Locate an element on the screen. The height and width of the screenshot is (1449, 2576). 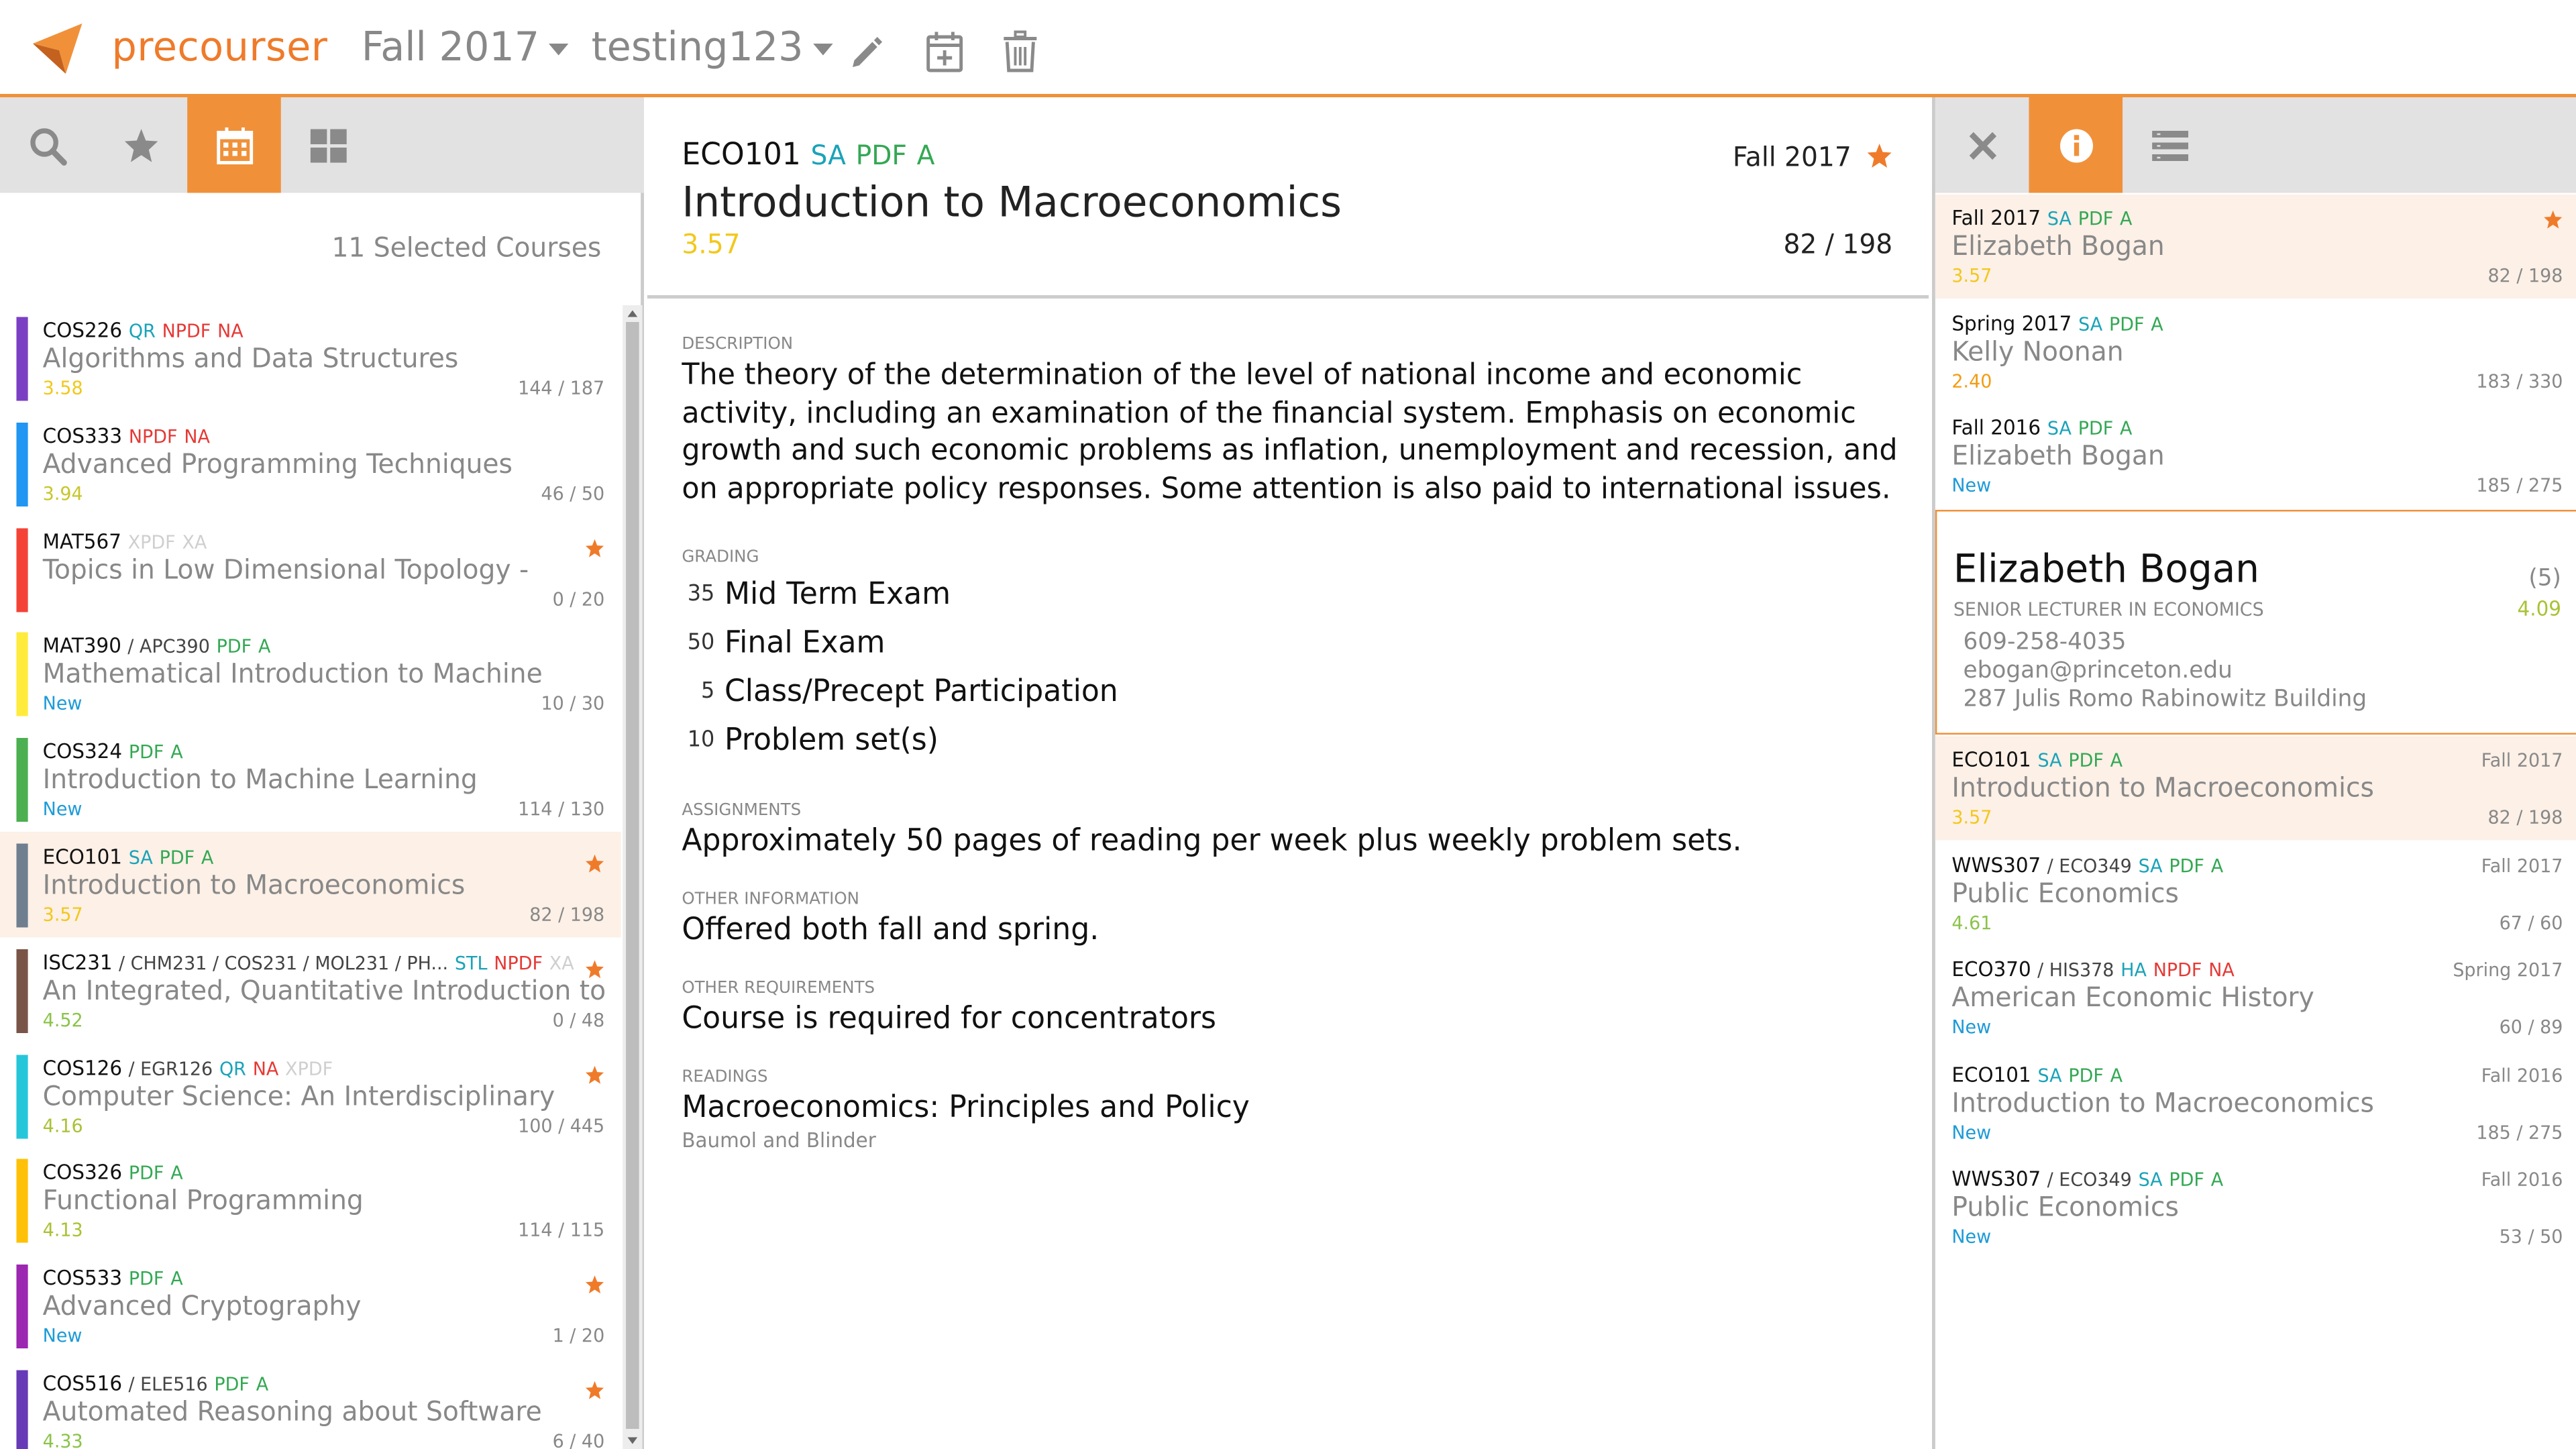
assignments-label: ASSIGNMENTS is located at coordinates (742, 811).